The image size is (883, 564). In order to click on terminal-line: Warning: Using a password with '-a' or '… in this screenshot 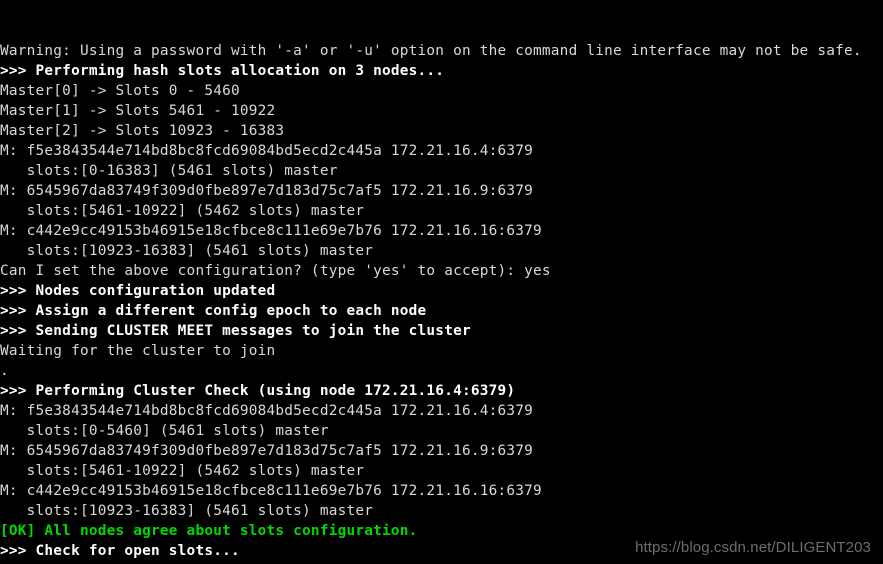, I will do `click(431, 51)`.